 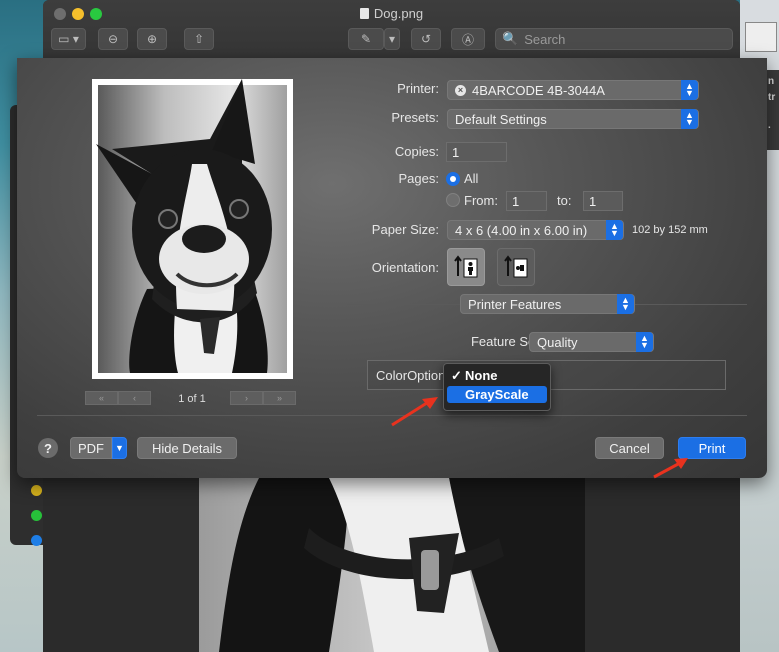 What do you see at coordinates (538, 90) in the screenshot?
I see `printer-value: 4BARCODE 4B-3044A` at bounding box center [538, 90].